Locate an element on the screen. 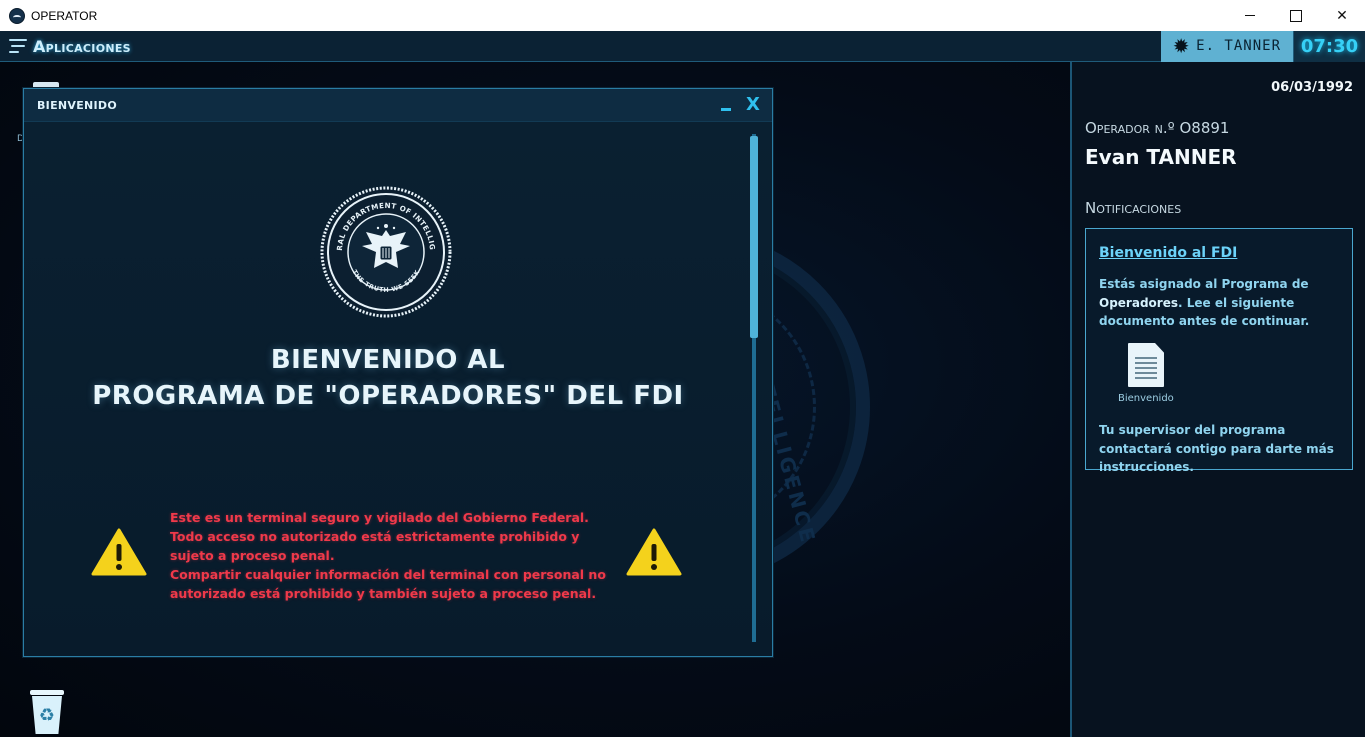 The width and height of the screenshot is (1365, 737). app-logo-icon is located at coordinates (17, 15).